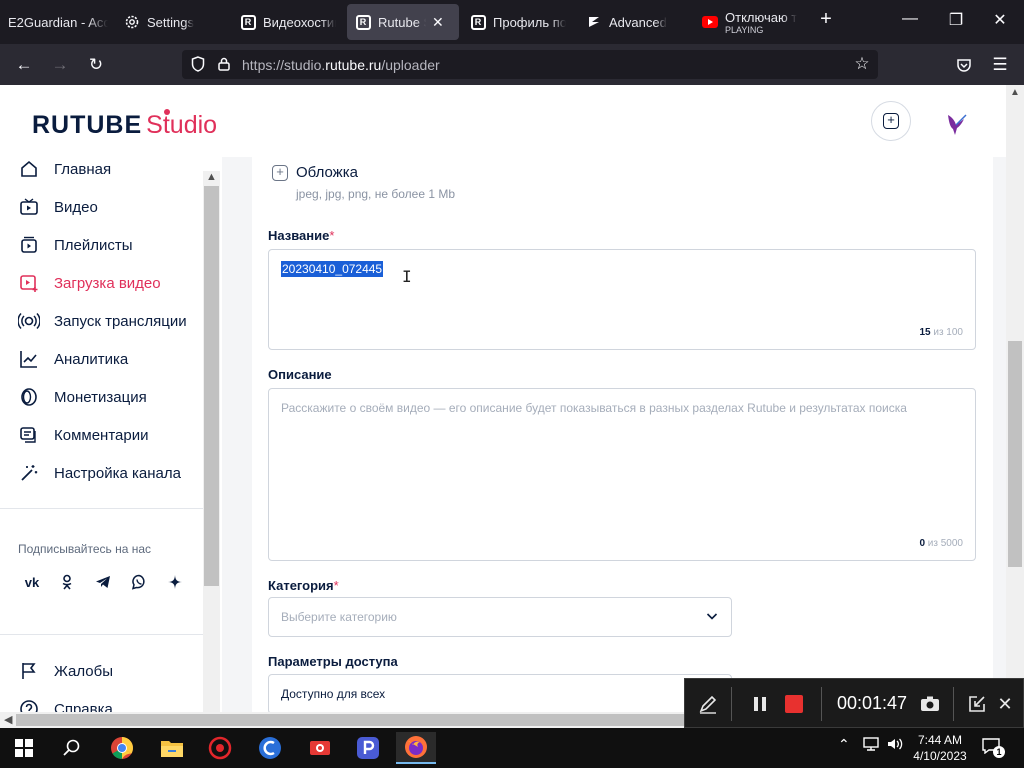  What do you see at coordinates (1015, 454) in the screenshot?
I see `page-scroll-thumb` at bounding box center [1015, 454].